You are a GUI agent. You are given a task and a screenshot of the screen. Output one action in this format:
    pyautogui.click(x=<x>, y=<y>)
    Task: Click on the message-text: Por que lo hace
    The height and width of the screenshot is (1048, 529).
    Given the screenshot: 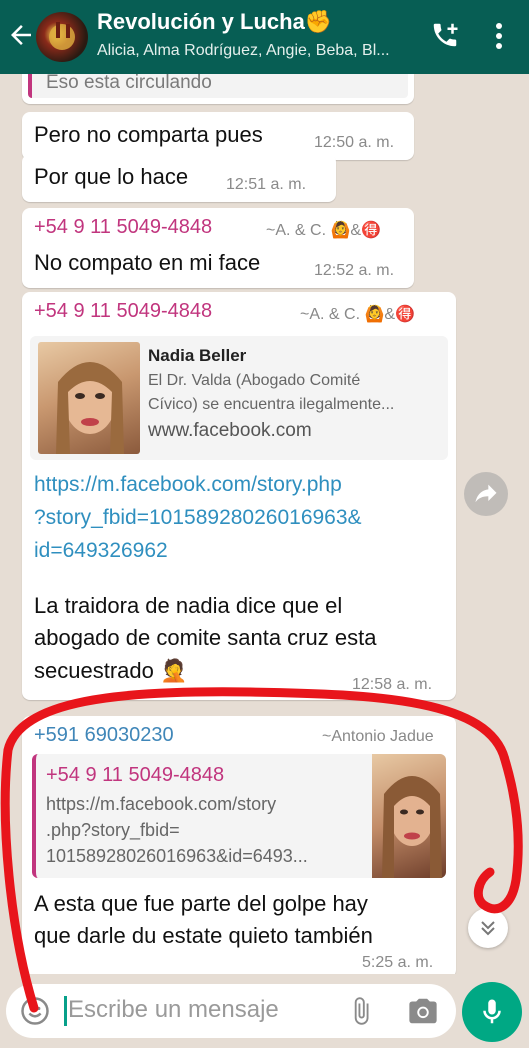 What is the action you would take?
    pyautogui.click(x=111, y=176)
    